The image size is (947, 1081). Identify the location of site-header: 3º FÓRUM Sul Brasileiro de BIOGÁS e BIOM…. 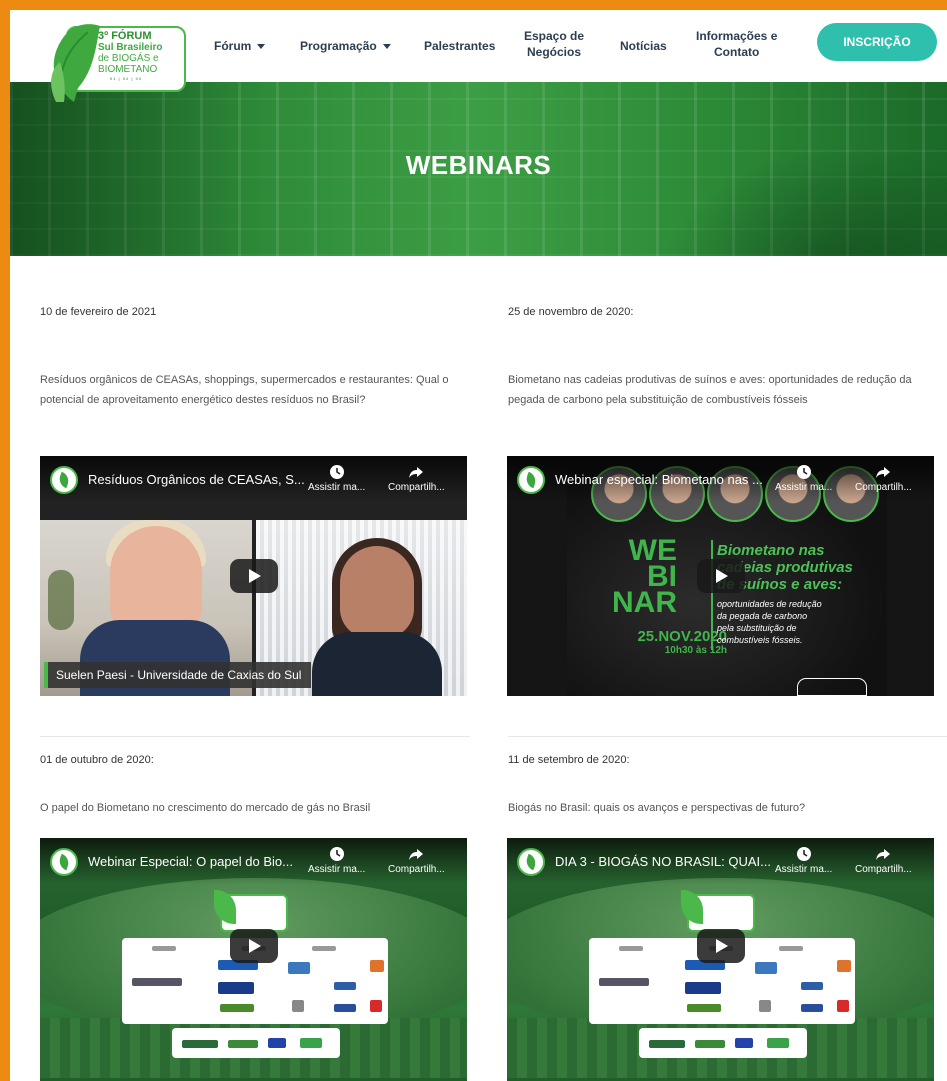
(478, 56).